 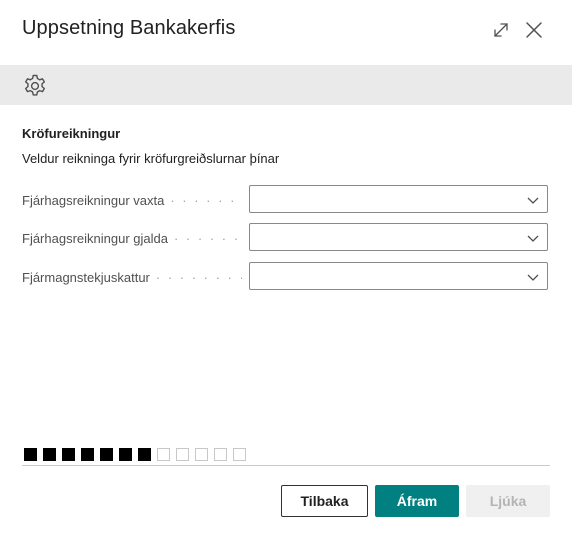 I want to click on gear-icon, so click(x=35, y=85).